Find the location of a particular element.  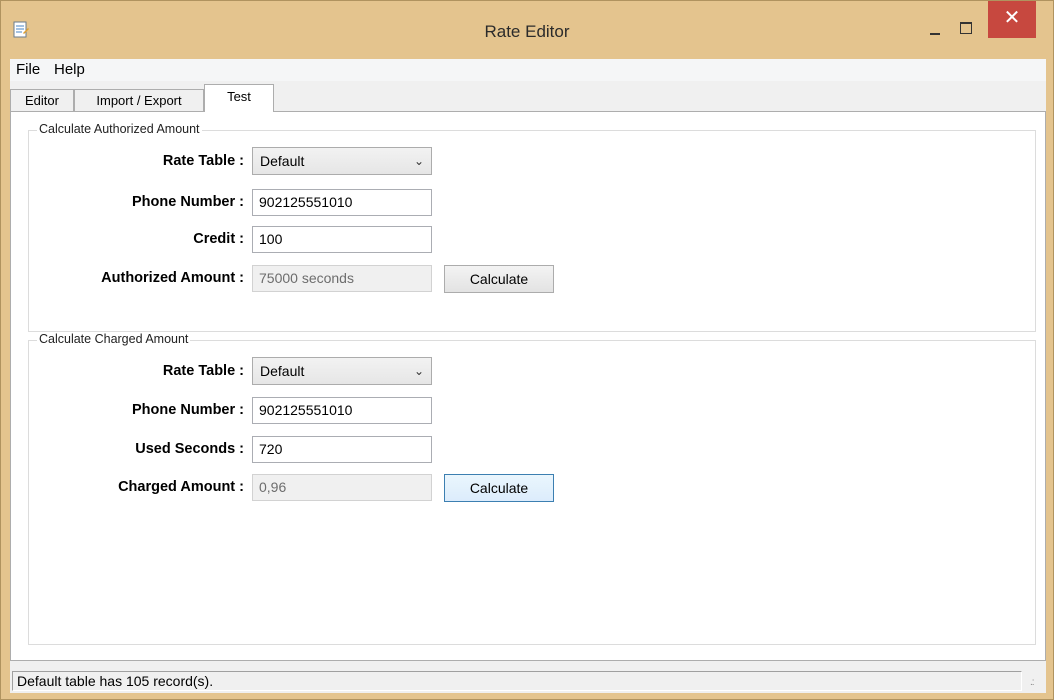

tab-strip: Editor Import / Export Test is located at coordinates (528, 96).